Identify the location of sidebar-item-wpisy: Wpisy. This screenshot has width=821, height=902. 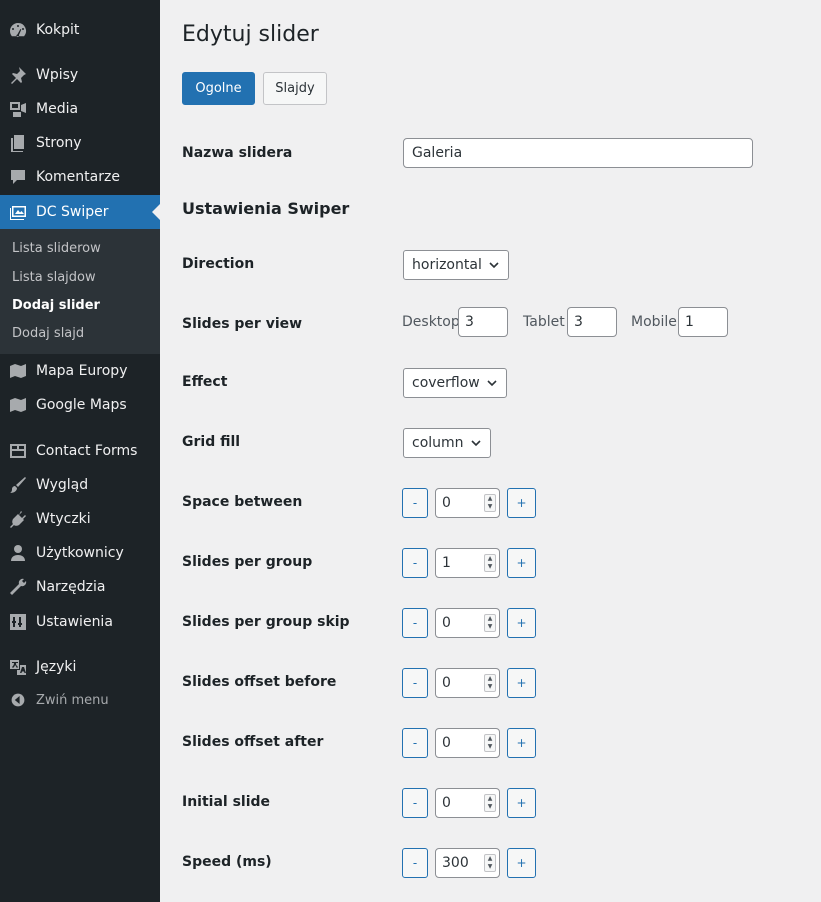
(80, 75).